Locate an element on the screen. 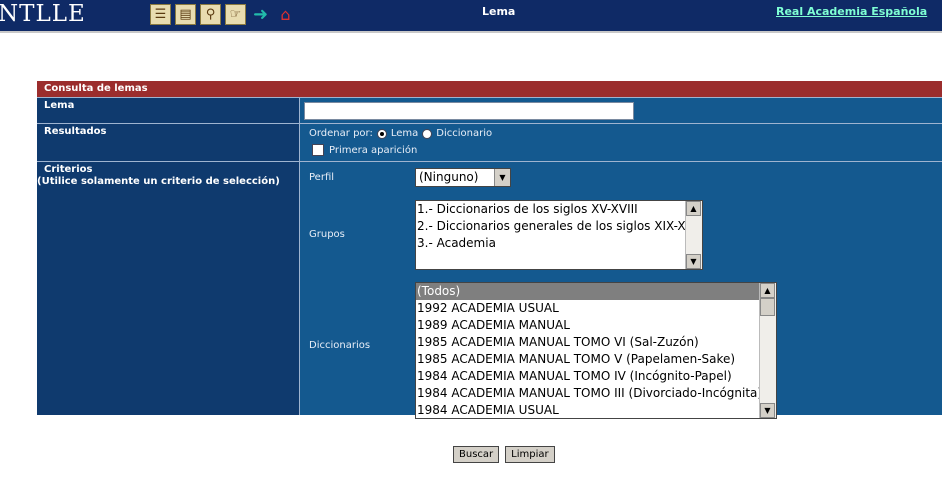 The height and width of the screenshot is (497, 942). order-diccionario-radio is located at coordinates (427, 133).